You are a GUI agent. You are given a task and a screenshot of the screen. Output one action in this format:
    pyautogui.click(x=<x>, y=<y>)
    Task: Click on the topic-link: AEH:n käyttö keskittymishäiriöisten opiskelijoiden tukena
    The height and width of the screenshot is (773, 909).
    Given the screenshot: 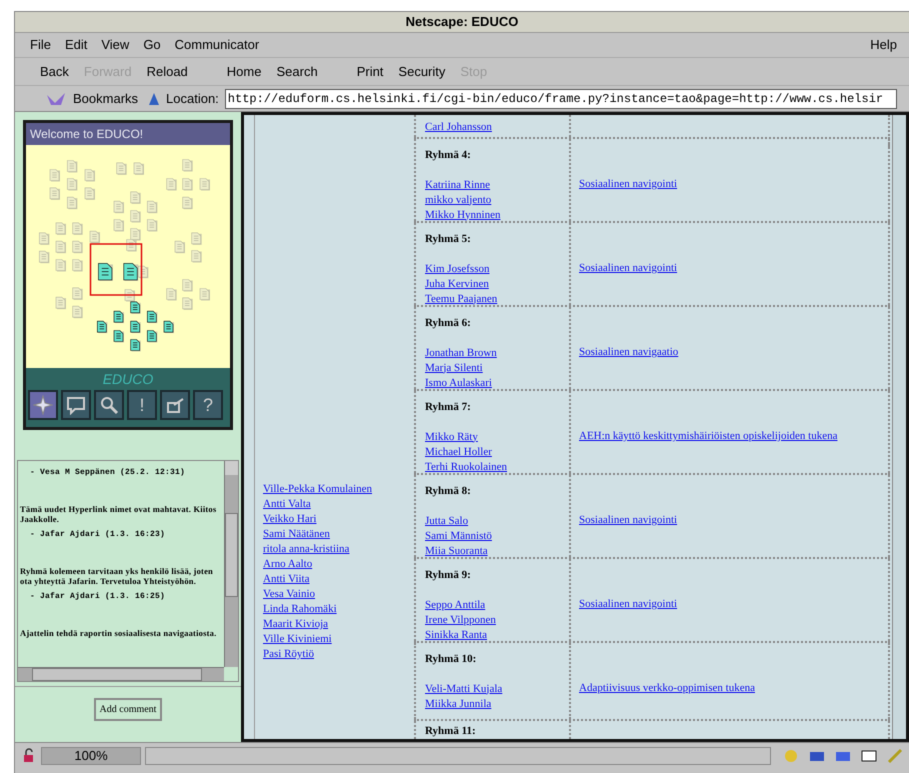 What is the action you would take?
    pyautogui.click(x=708, y=436)
    